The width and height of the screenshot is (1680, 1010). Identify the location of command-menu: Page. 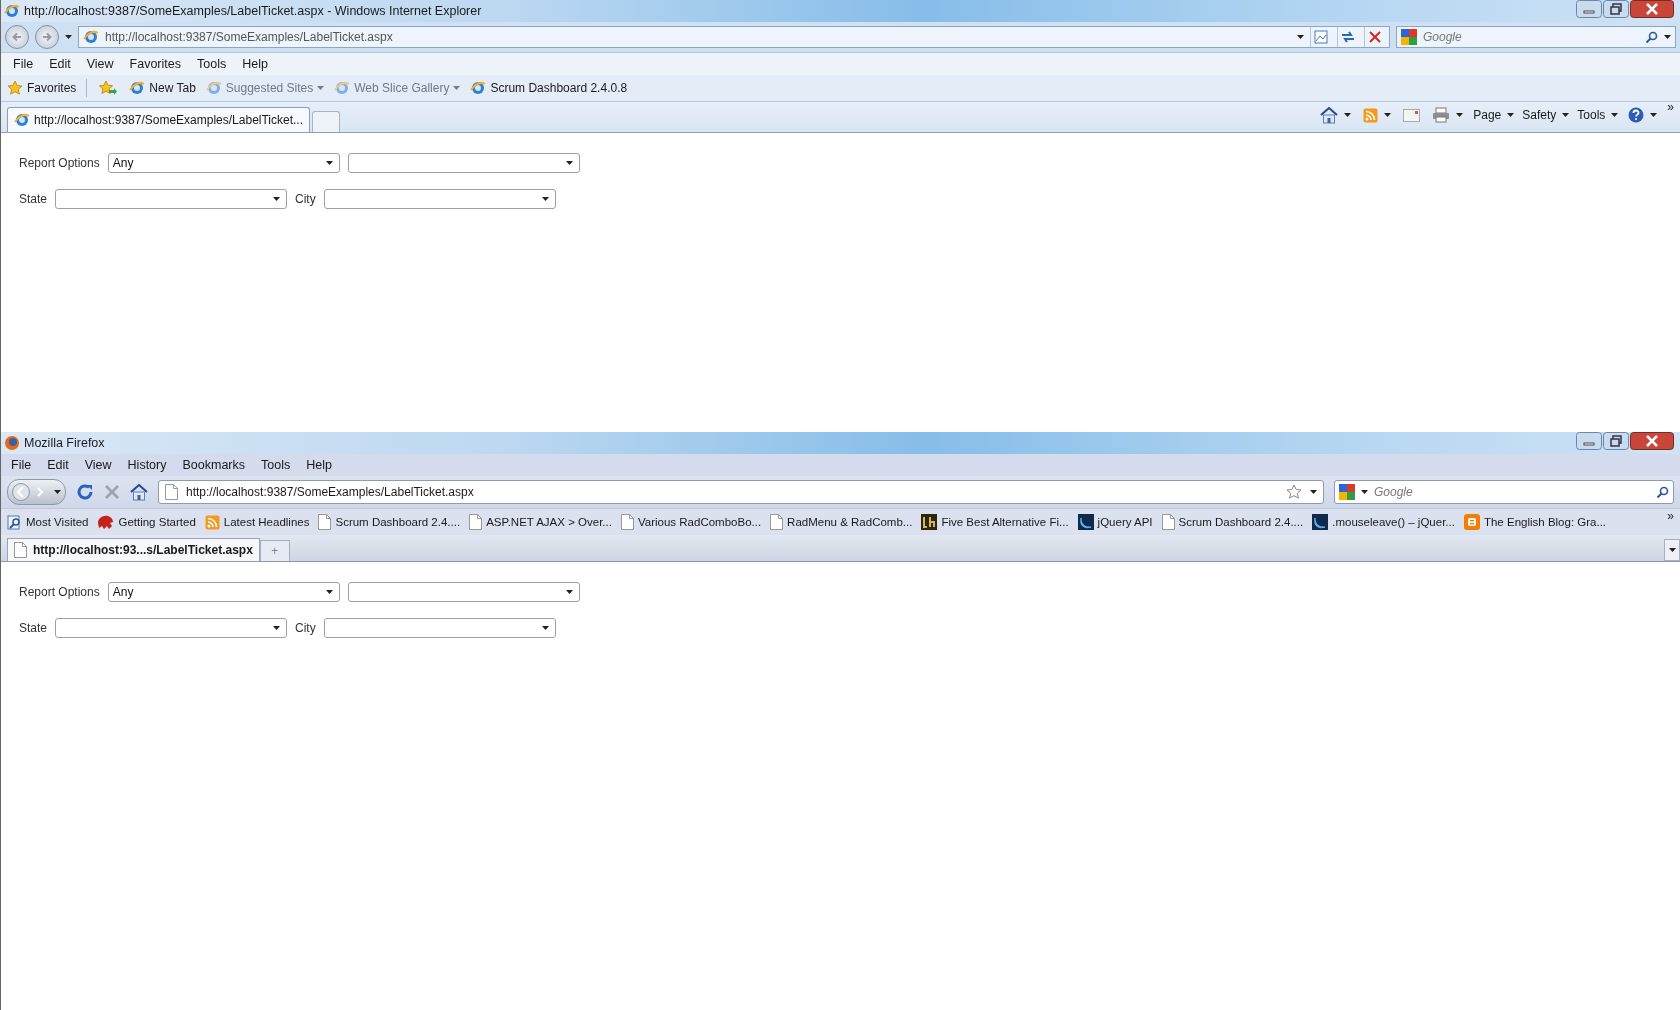
(1494, 115).